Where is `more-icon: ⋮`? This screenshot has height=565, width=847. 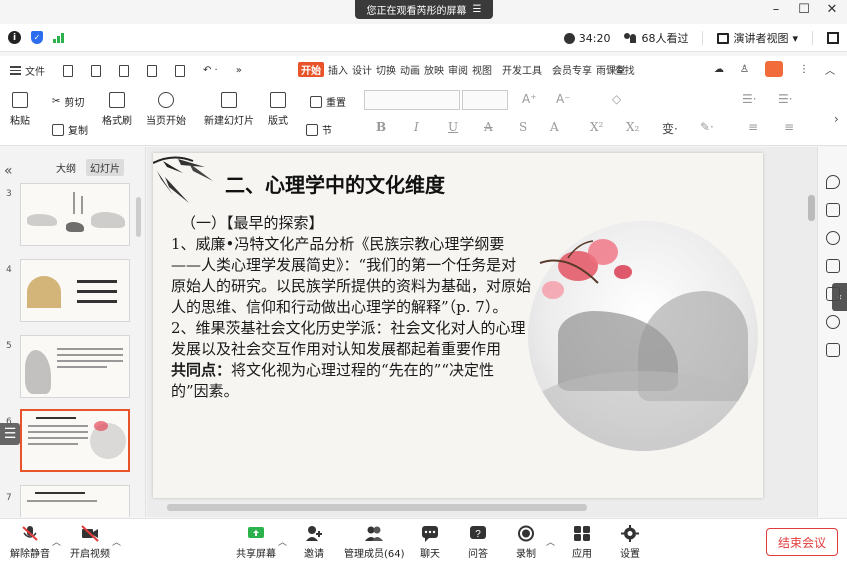
more-icon: ⋮ is located at coordinates (804, 69).